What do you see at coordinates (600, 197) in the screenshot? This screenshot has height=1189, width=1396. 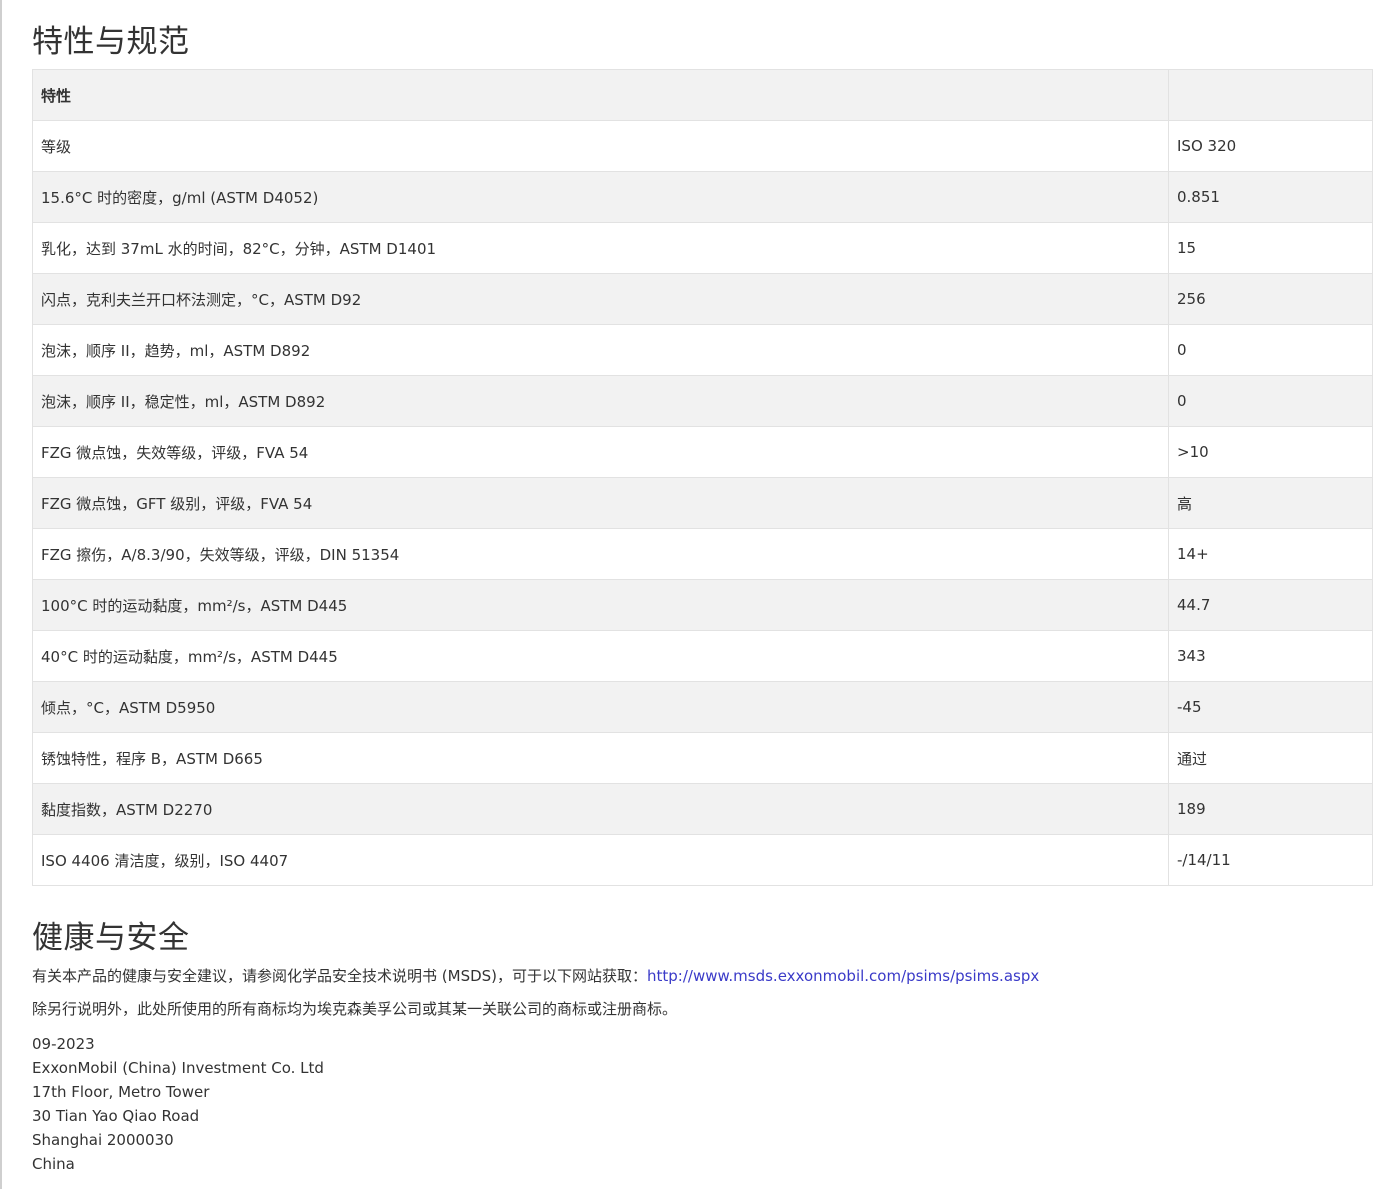 I see `property-cell: 15.6°C 时的密度，g/ml (ASTM D4052)` at bounding box center [600, 197].